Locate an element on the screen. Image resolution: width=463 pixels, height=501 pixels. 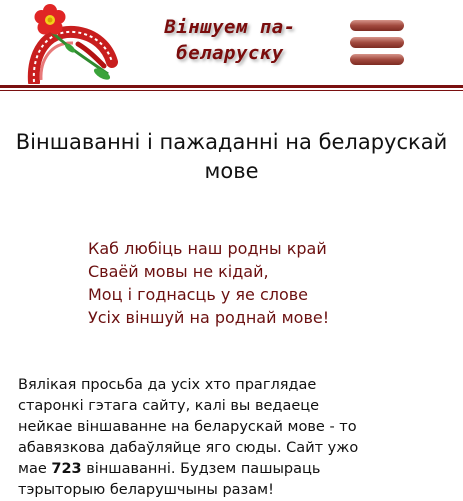
site-title-line1: Віншуем па- is located at coordinates (230, 27).